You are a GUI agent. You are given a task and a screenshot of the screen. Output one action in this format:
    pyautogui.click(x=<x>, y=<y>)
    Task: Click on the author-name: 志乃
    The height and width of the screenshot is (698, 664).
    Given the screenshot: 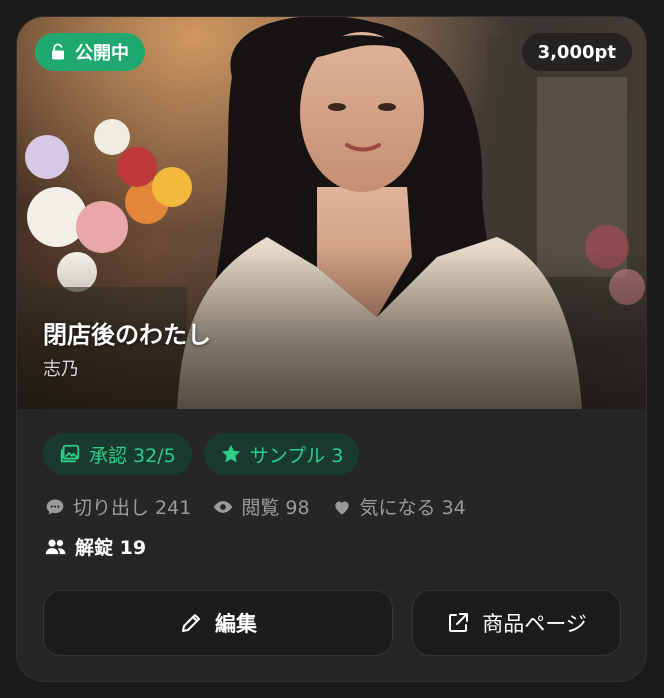 What is the action you would take?
    pyautogui.click(x=61, y=369)
    